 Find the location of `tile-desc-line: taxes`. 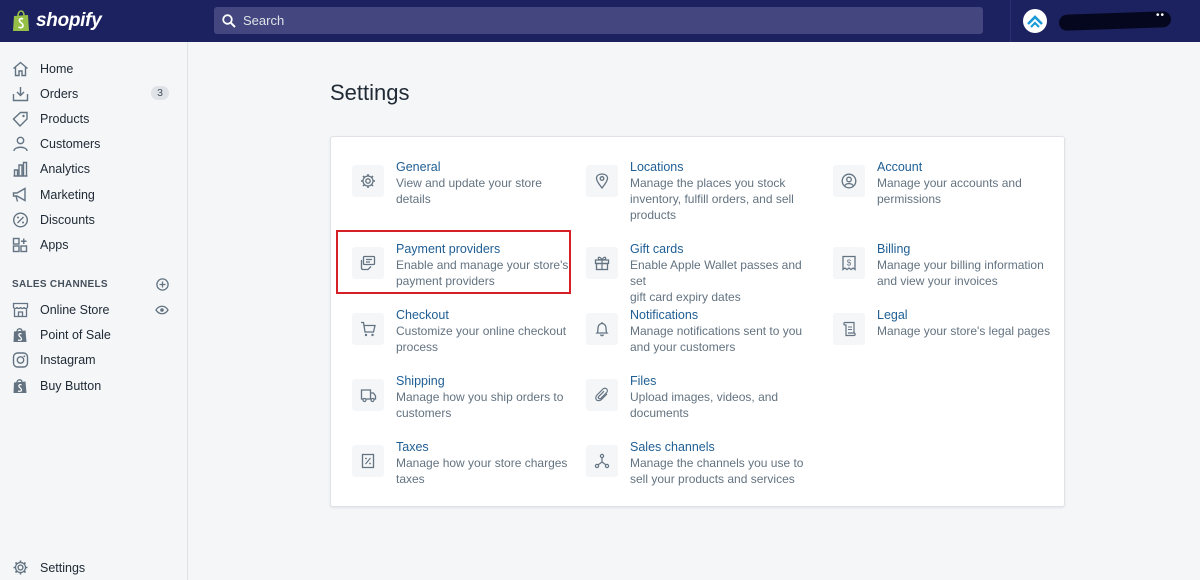

tile-desc-line: taxes is located at coordinates (410, 479).